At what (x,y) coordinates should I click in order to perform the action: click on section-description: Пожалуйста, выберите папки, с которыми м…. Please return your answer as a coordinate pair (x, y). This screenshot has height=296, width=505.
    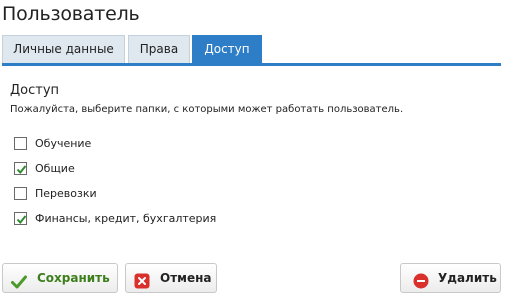
    Looking at the image, I should click on (207, 109).